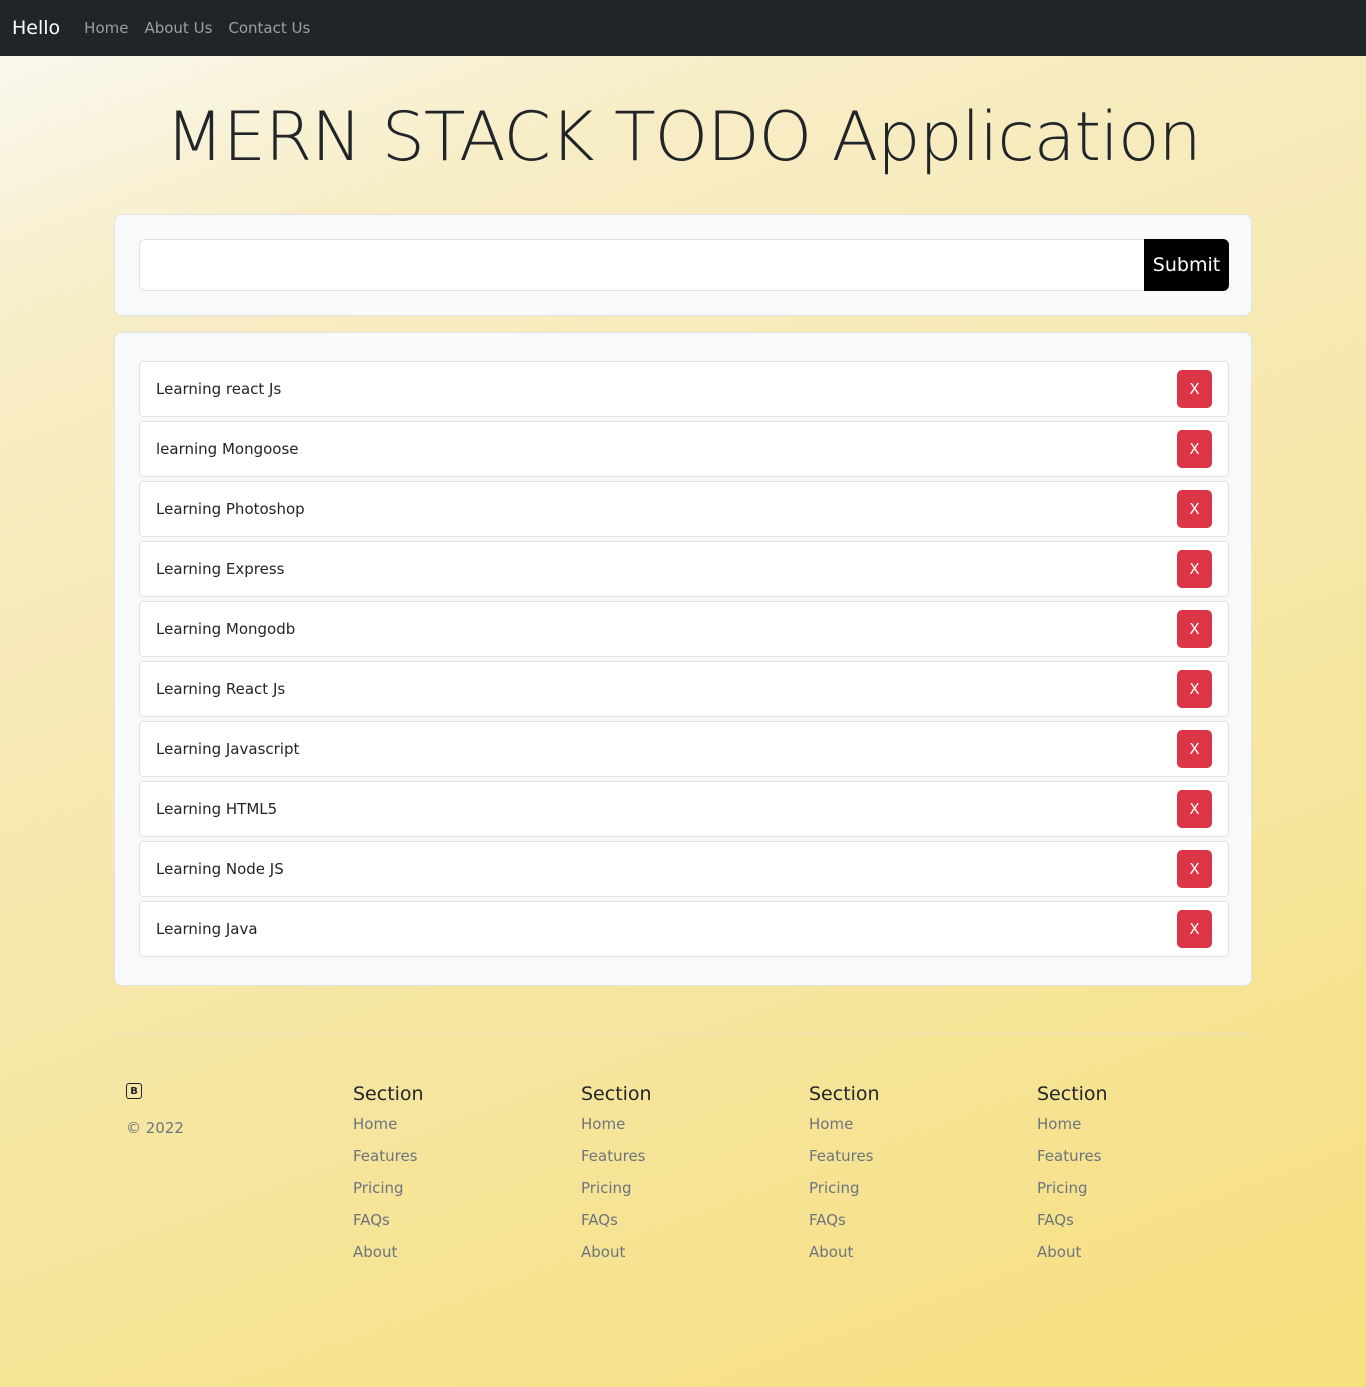 The height and width of the screenshot is (1387, 1366). I want to click on todo-item: learning Mongoose X, so click(684, 449).